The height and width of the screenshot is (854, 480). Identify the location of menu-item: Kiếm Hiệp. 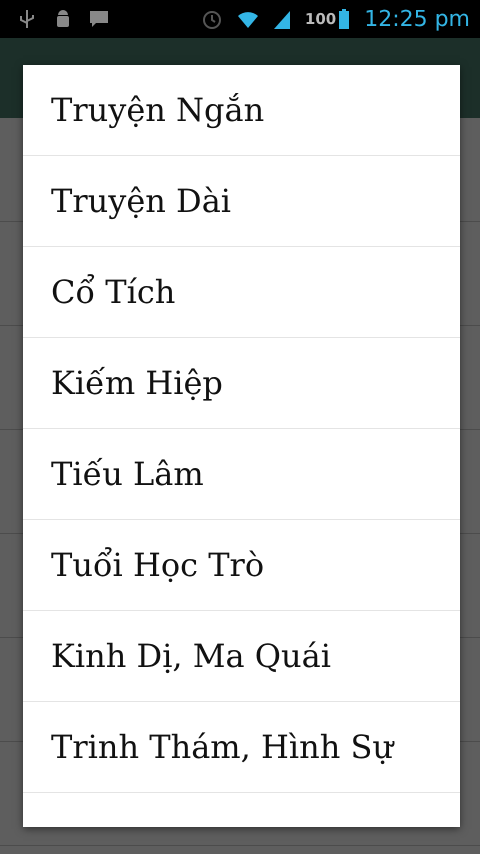
(241, 383).